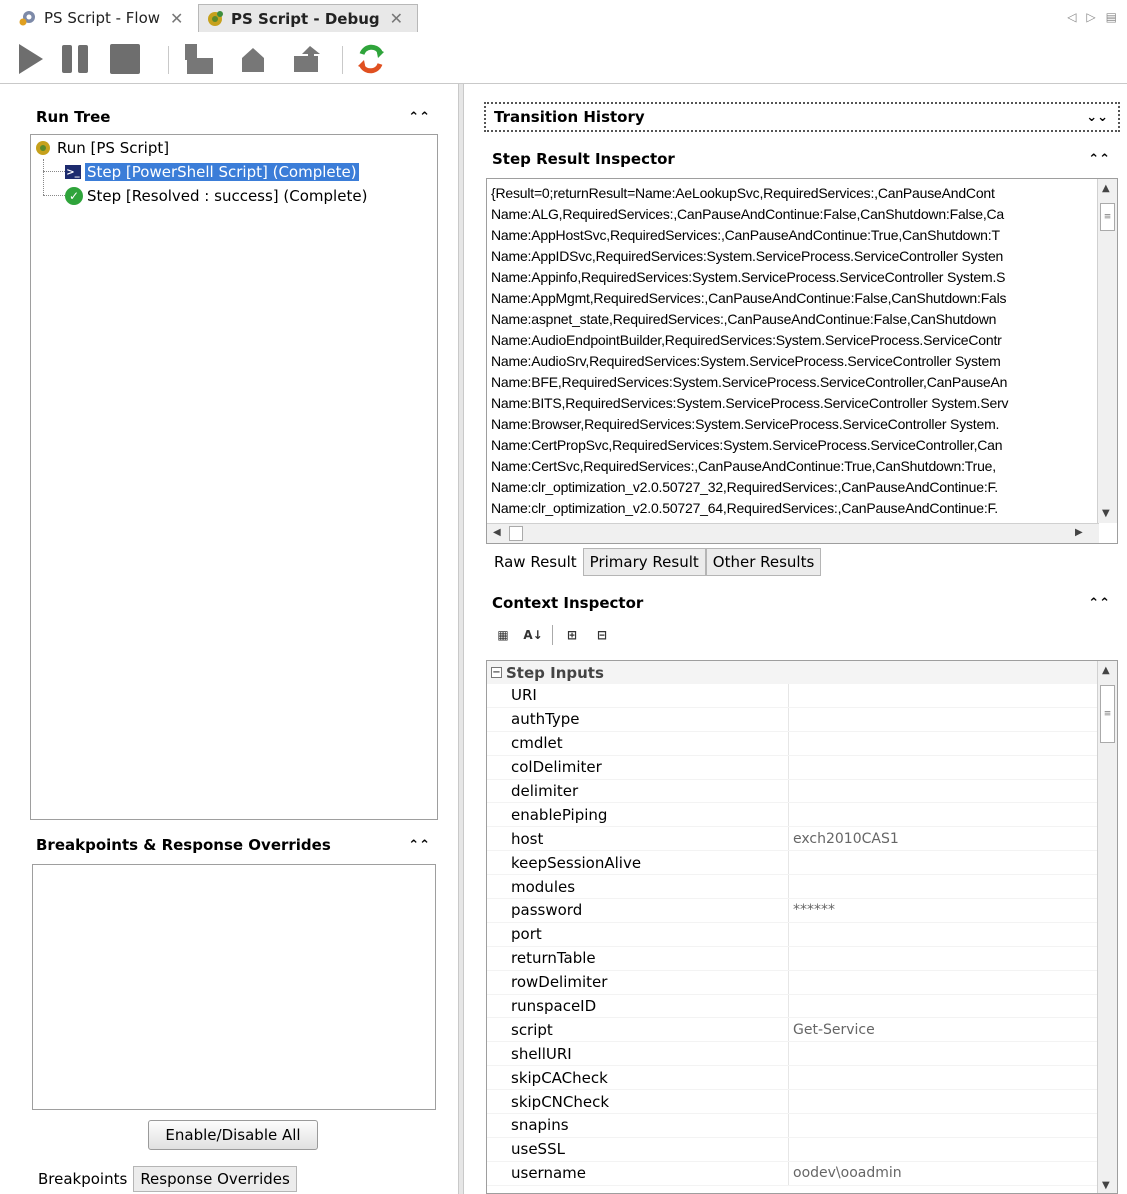  What do you see at coordinates (638, 743) in the screenshot?
I see `property-key: cmdlet` at bounding box center [638, 743].